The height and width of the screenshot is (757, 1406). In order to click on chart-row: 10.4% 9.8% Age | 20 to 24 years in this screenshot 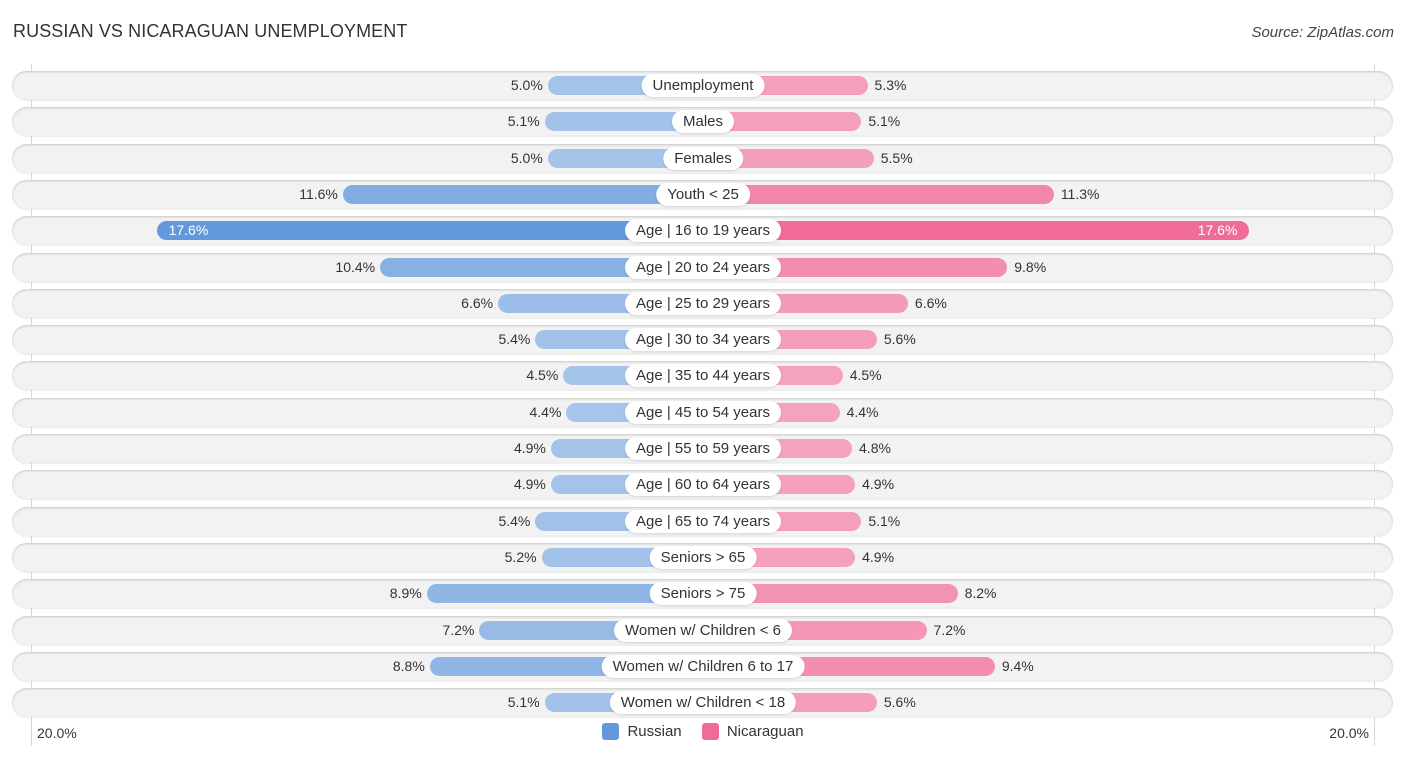, I will do `click(702, 267)`.